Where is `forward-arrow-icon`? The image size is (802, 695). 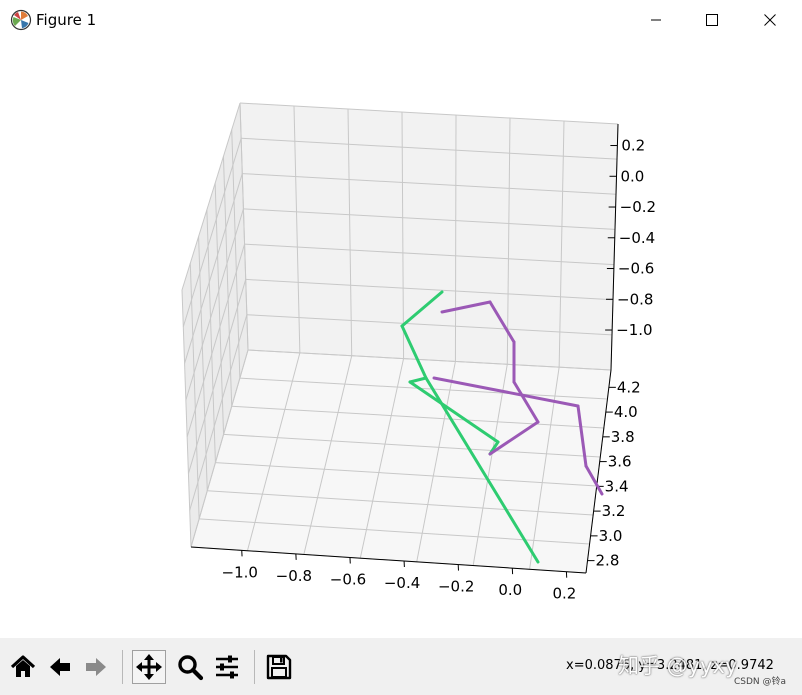
forward-arrow-icon is located at coordinates (96, 667).